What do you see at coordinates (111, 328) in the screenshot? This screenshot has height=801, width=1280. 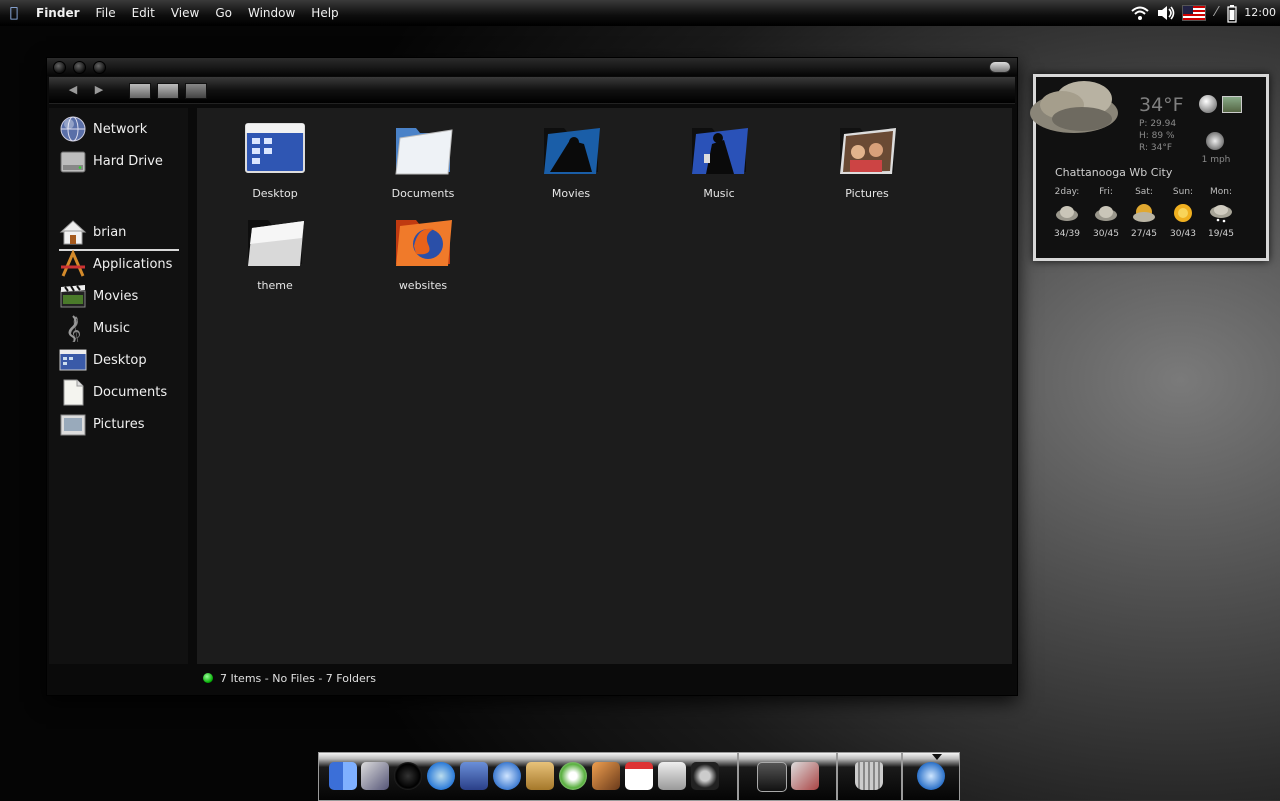 I see `sidebar-item-label: Music` at bounding box center [111, 328].